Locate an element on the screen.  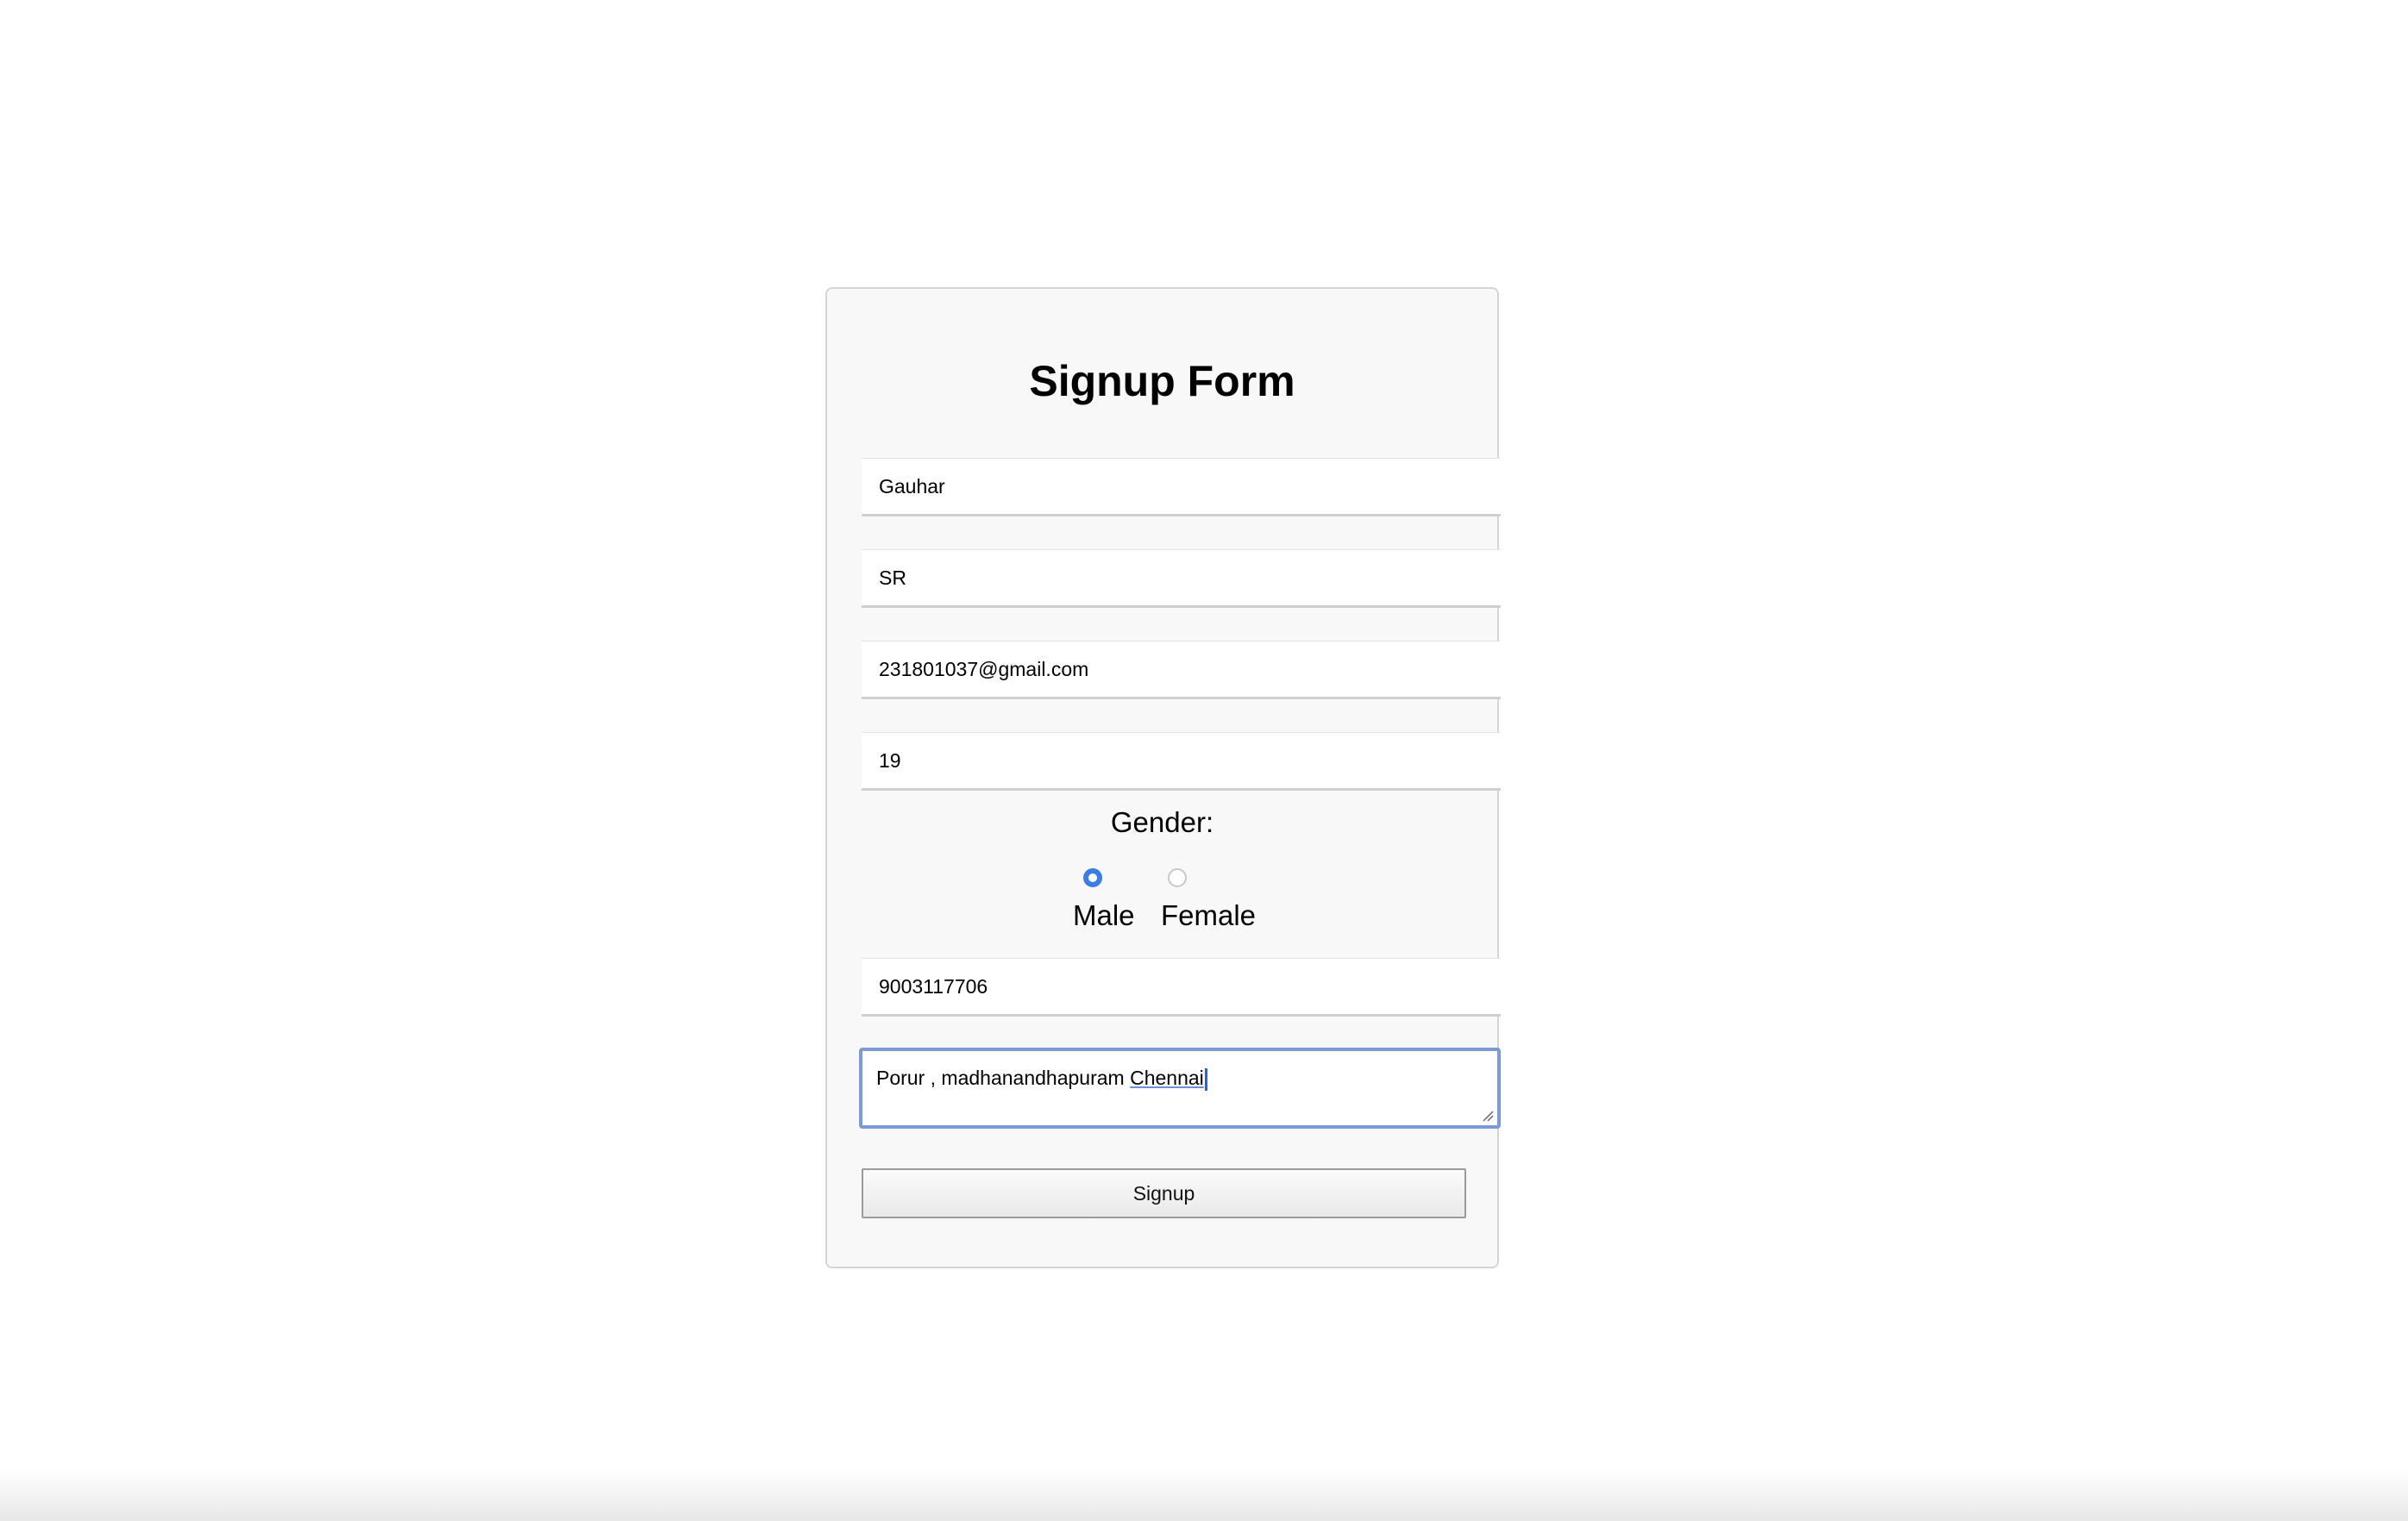
email-input: 231801037@gmail.com is located at coordinates (1181, 670).